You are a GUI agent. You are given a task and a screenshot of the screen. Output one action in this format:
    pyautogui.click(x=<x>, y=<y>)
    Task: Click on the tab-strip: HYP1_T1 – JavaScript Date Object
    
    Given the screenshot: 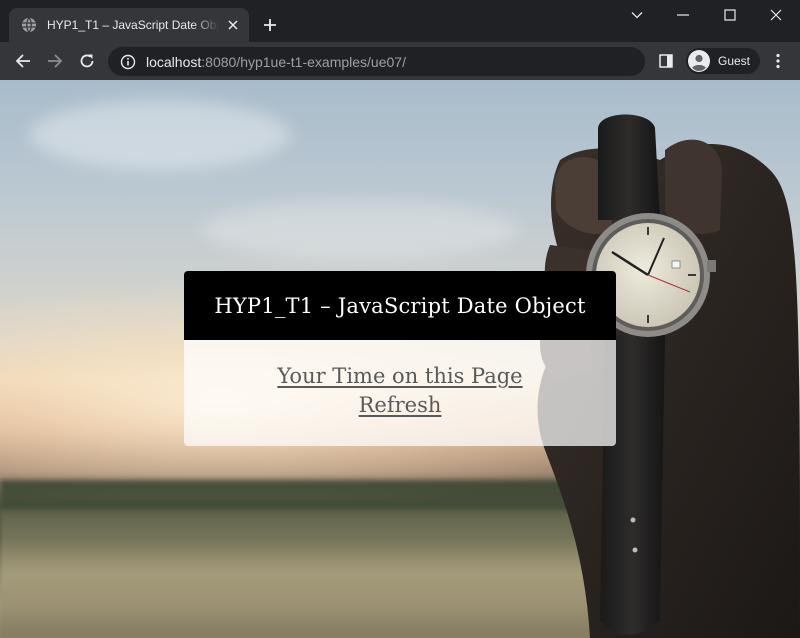 What is the action you would take?
    pyautogui.click(x=400, y=21)
    